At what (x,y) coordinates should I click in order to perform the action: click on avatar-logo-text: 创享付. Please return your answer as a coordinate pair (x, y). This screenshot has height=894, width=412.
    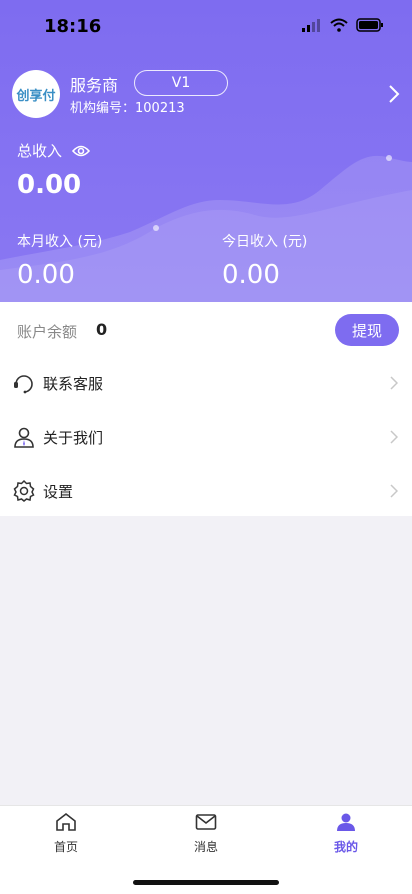
    Looking at the image, I should click on (36, 96).